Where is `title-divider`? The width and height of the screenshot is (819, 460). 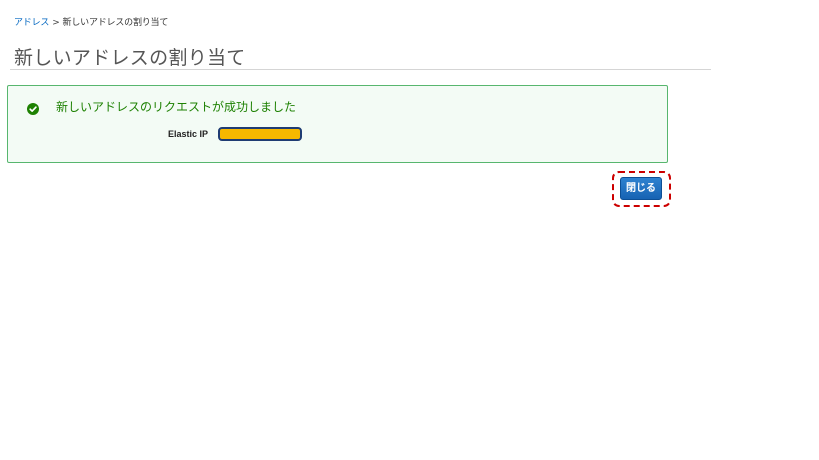
title-divider is located at coordinates (360, 69).